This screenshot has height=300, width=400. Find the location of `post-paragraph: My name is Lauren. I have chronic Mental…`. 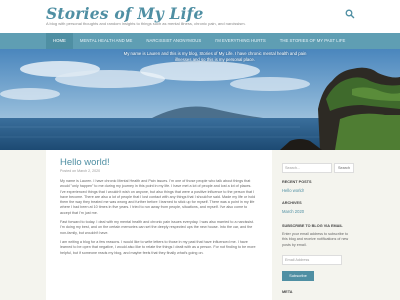

post-paragraph: My name is Lauren. I have chronic Mental… is located at coordinates (158, 197).